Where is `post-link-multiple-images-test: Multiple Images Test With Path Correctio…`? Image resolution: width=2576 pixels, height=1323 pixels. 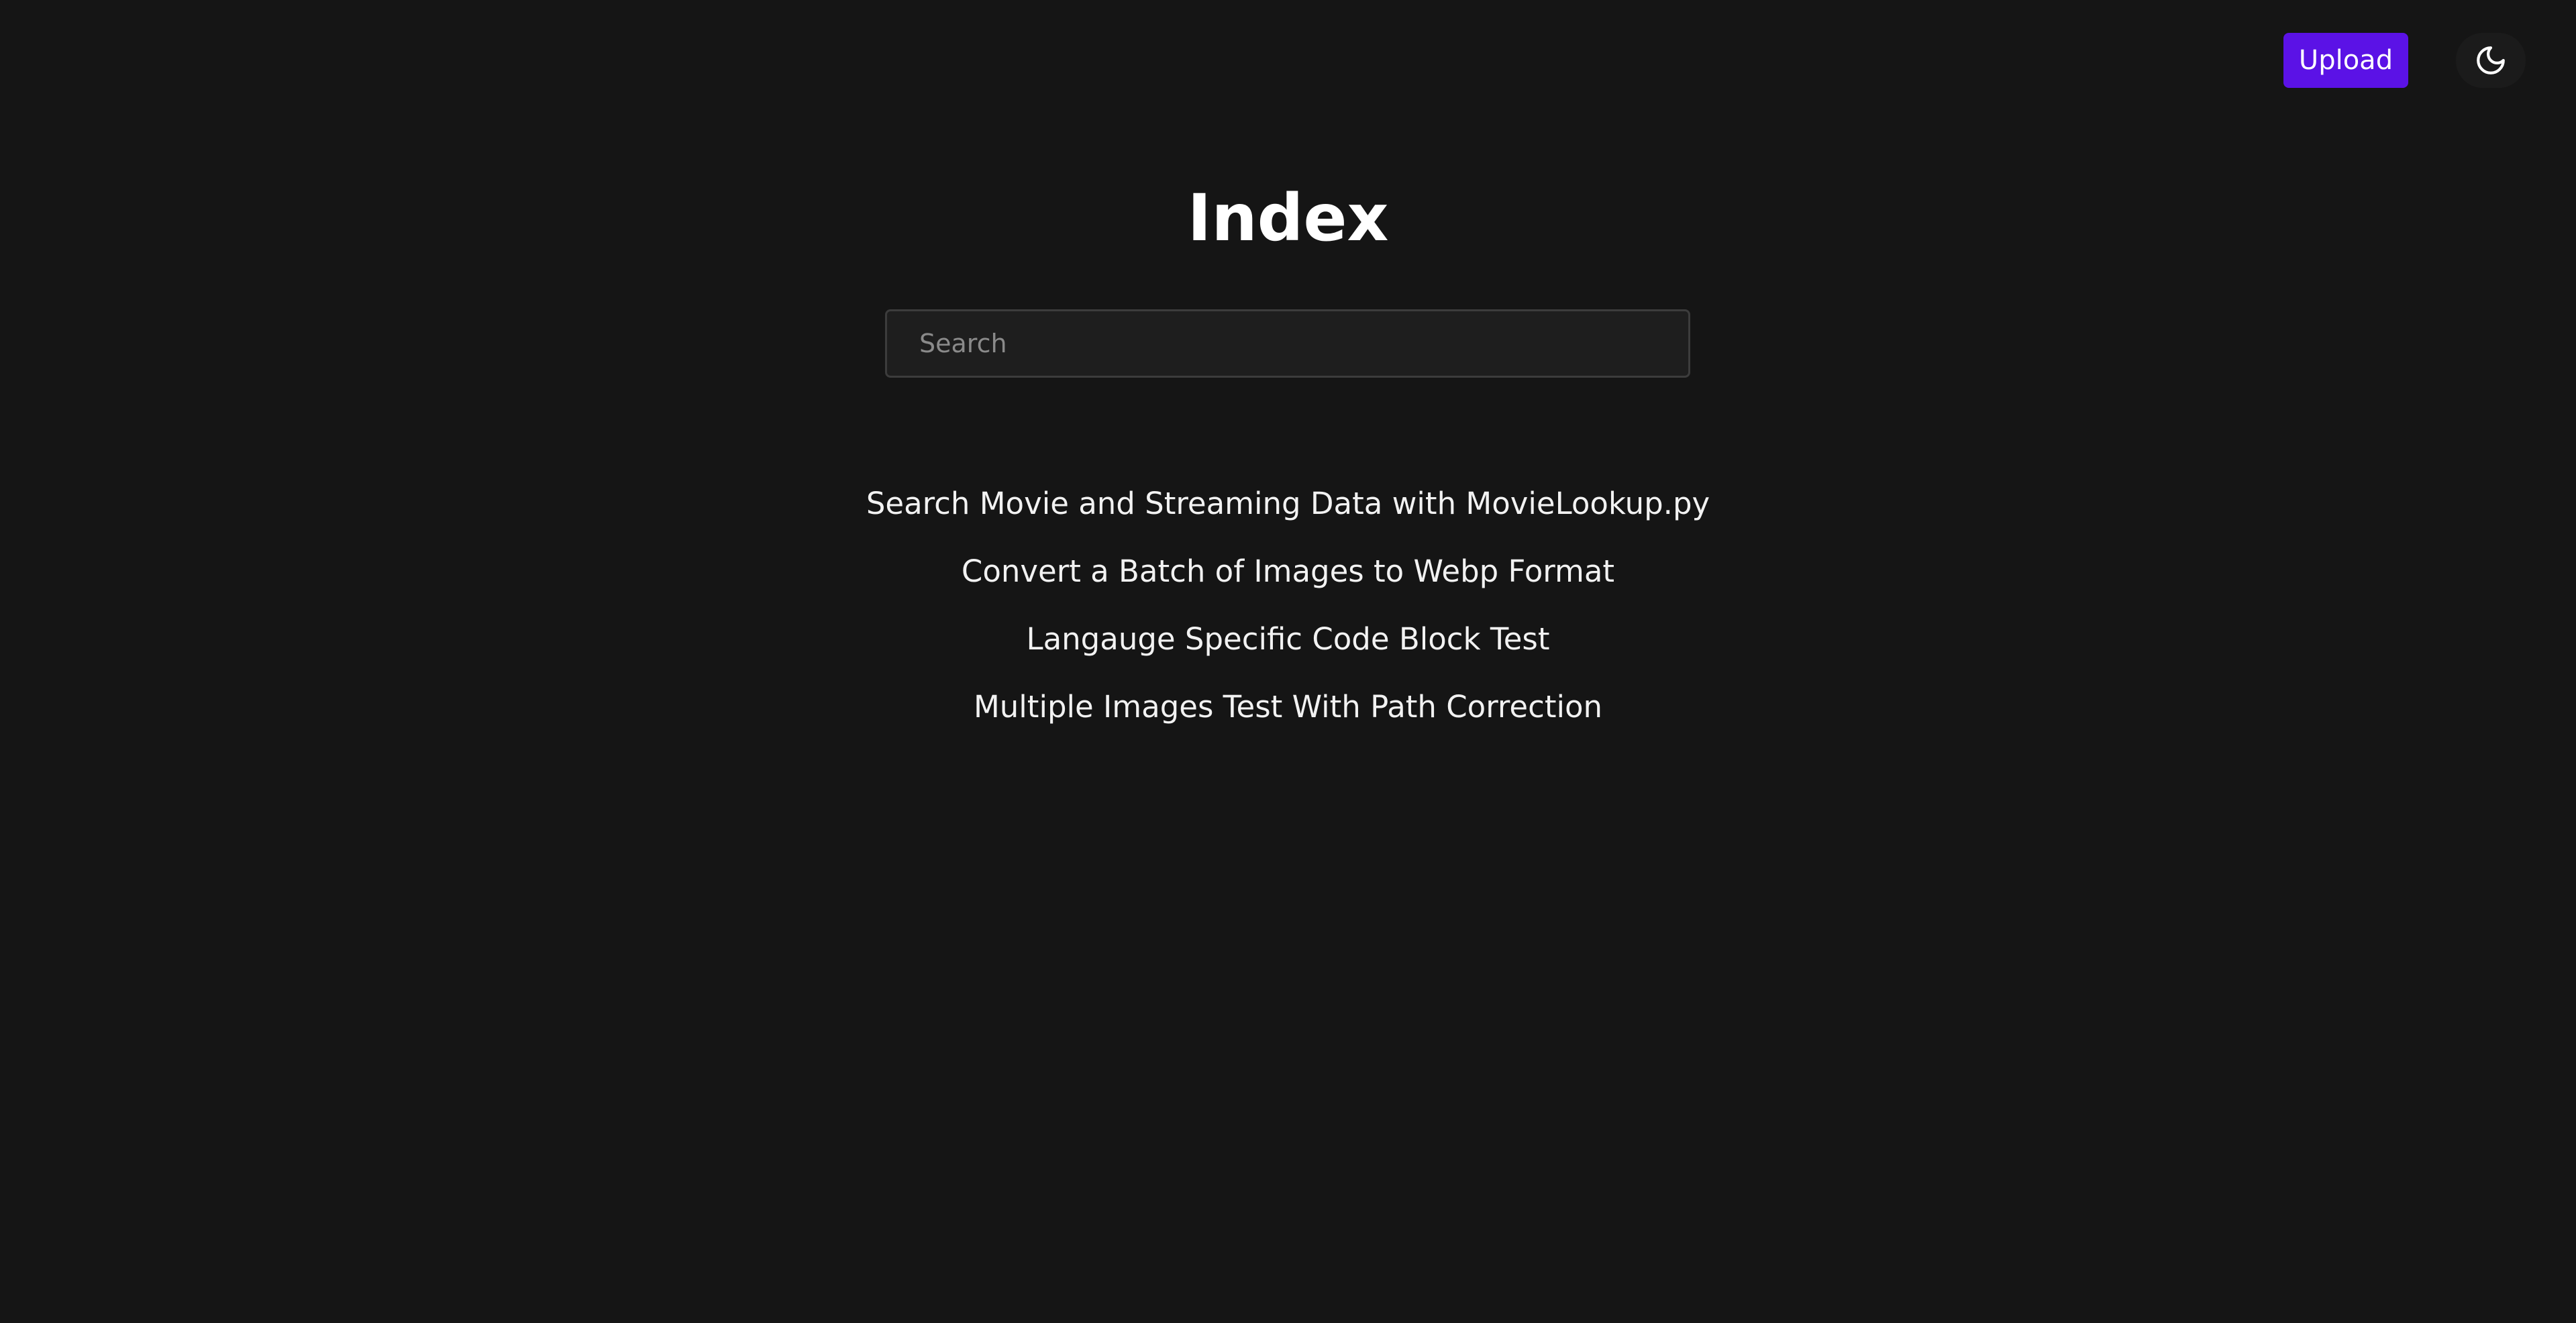 post-link-multiple-images-test: Multiple Images Test With Path Correctio… is located at coordinates (1288, 707).